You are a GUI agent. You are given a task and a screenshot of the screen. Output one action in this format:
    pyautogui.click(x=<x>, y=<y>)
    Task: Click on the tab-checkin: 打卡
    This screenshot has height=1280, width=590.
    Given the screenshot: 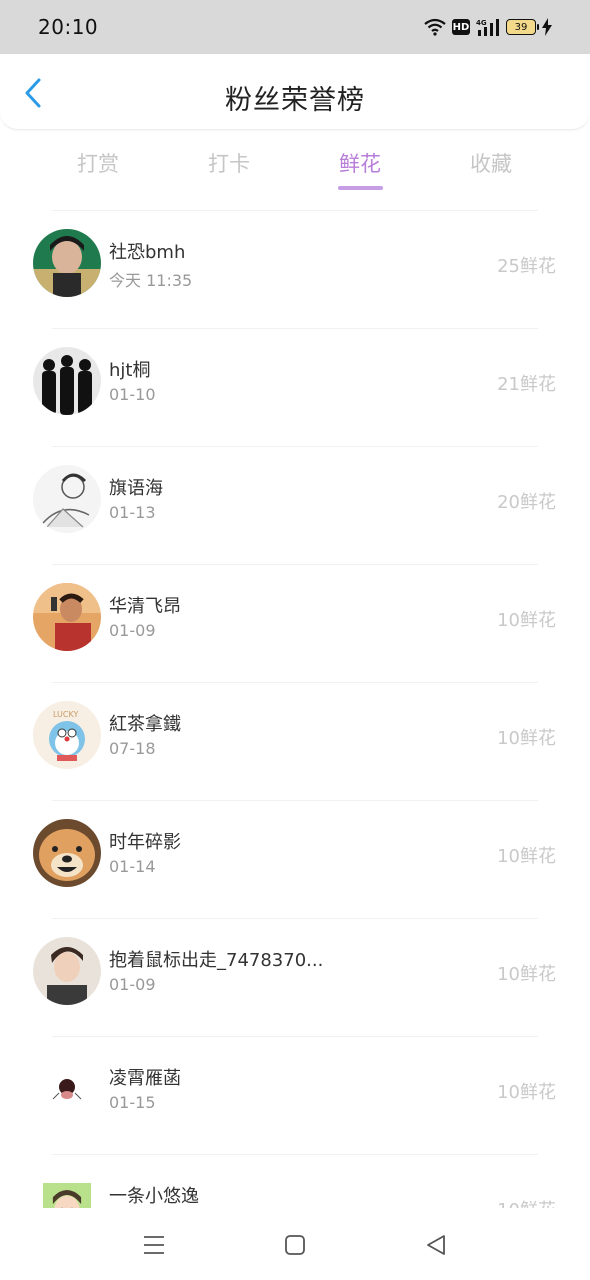 What is the action you would take?
    pyautogui.click(x=229, y=163)
    